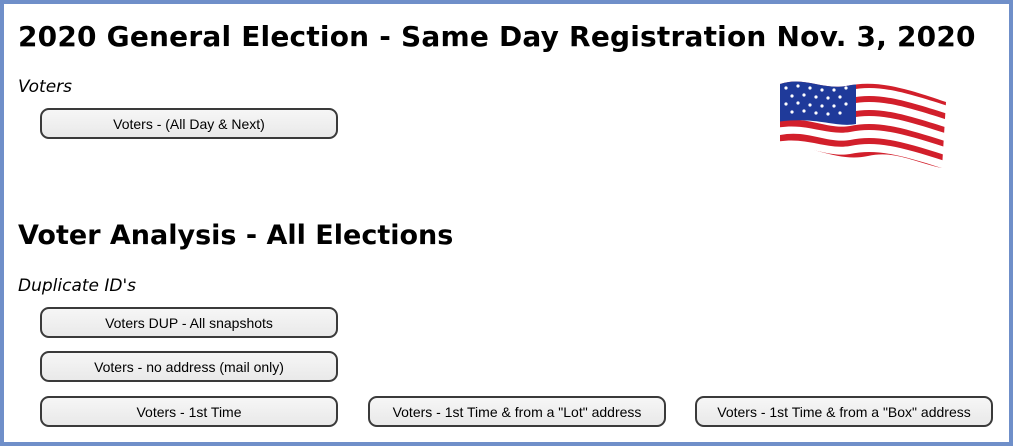 This screenshot has height=446, width=1013. What do you see at coordinates (45, 87) in the screenshot?
I see `voters-group-label: Voters` at bounding box center [45, 87].